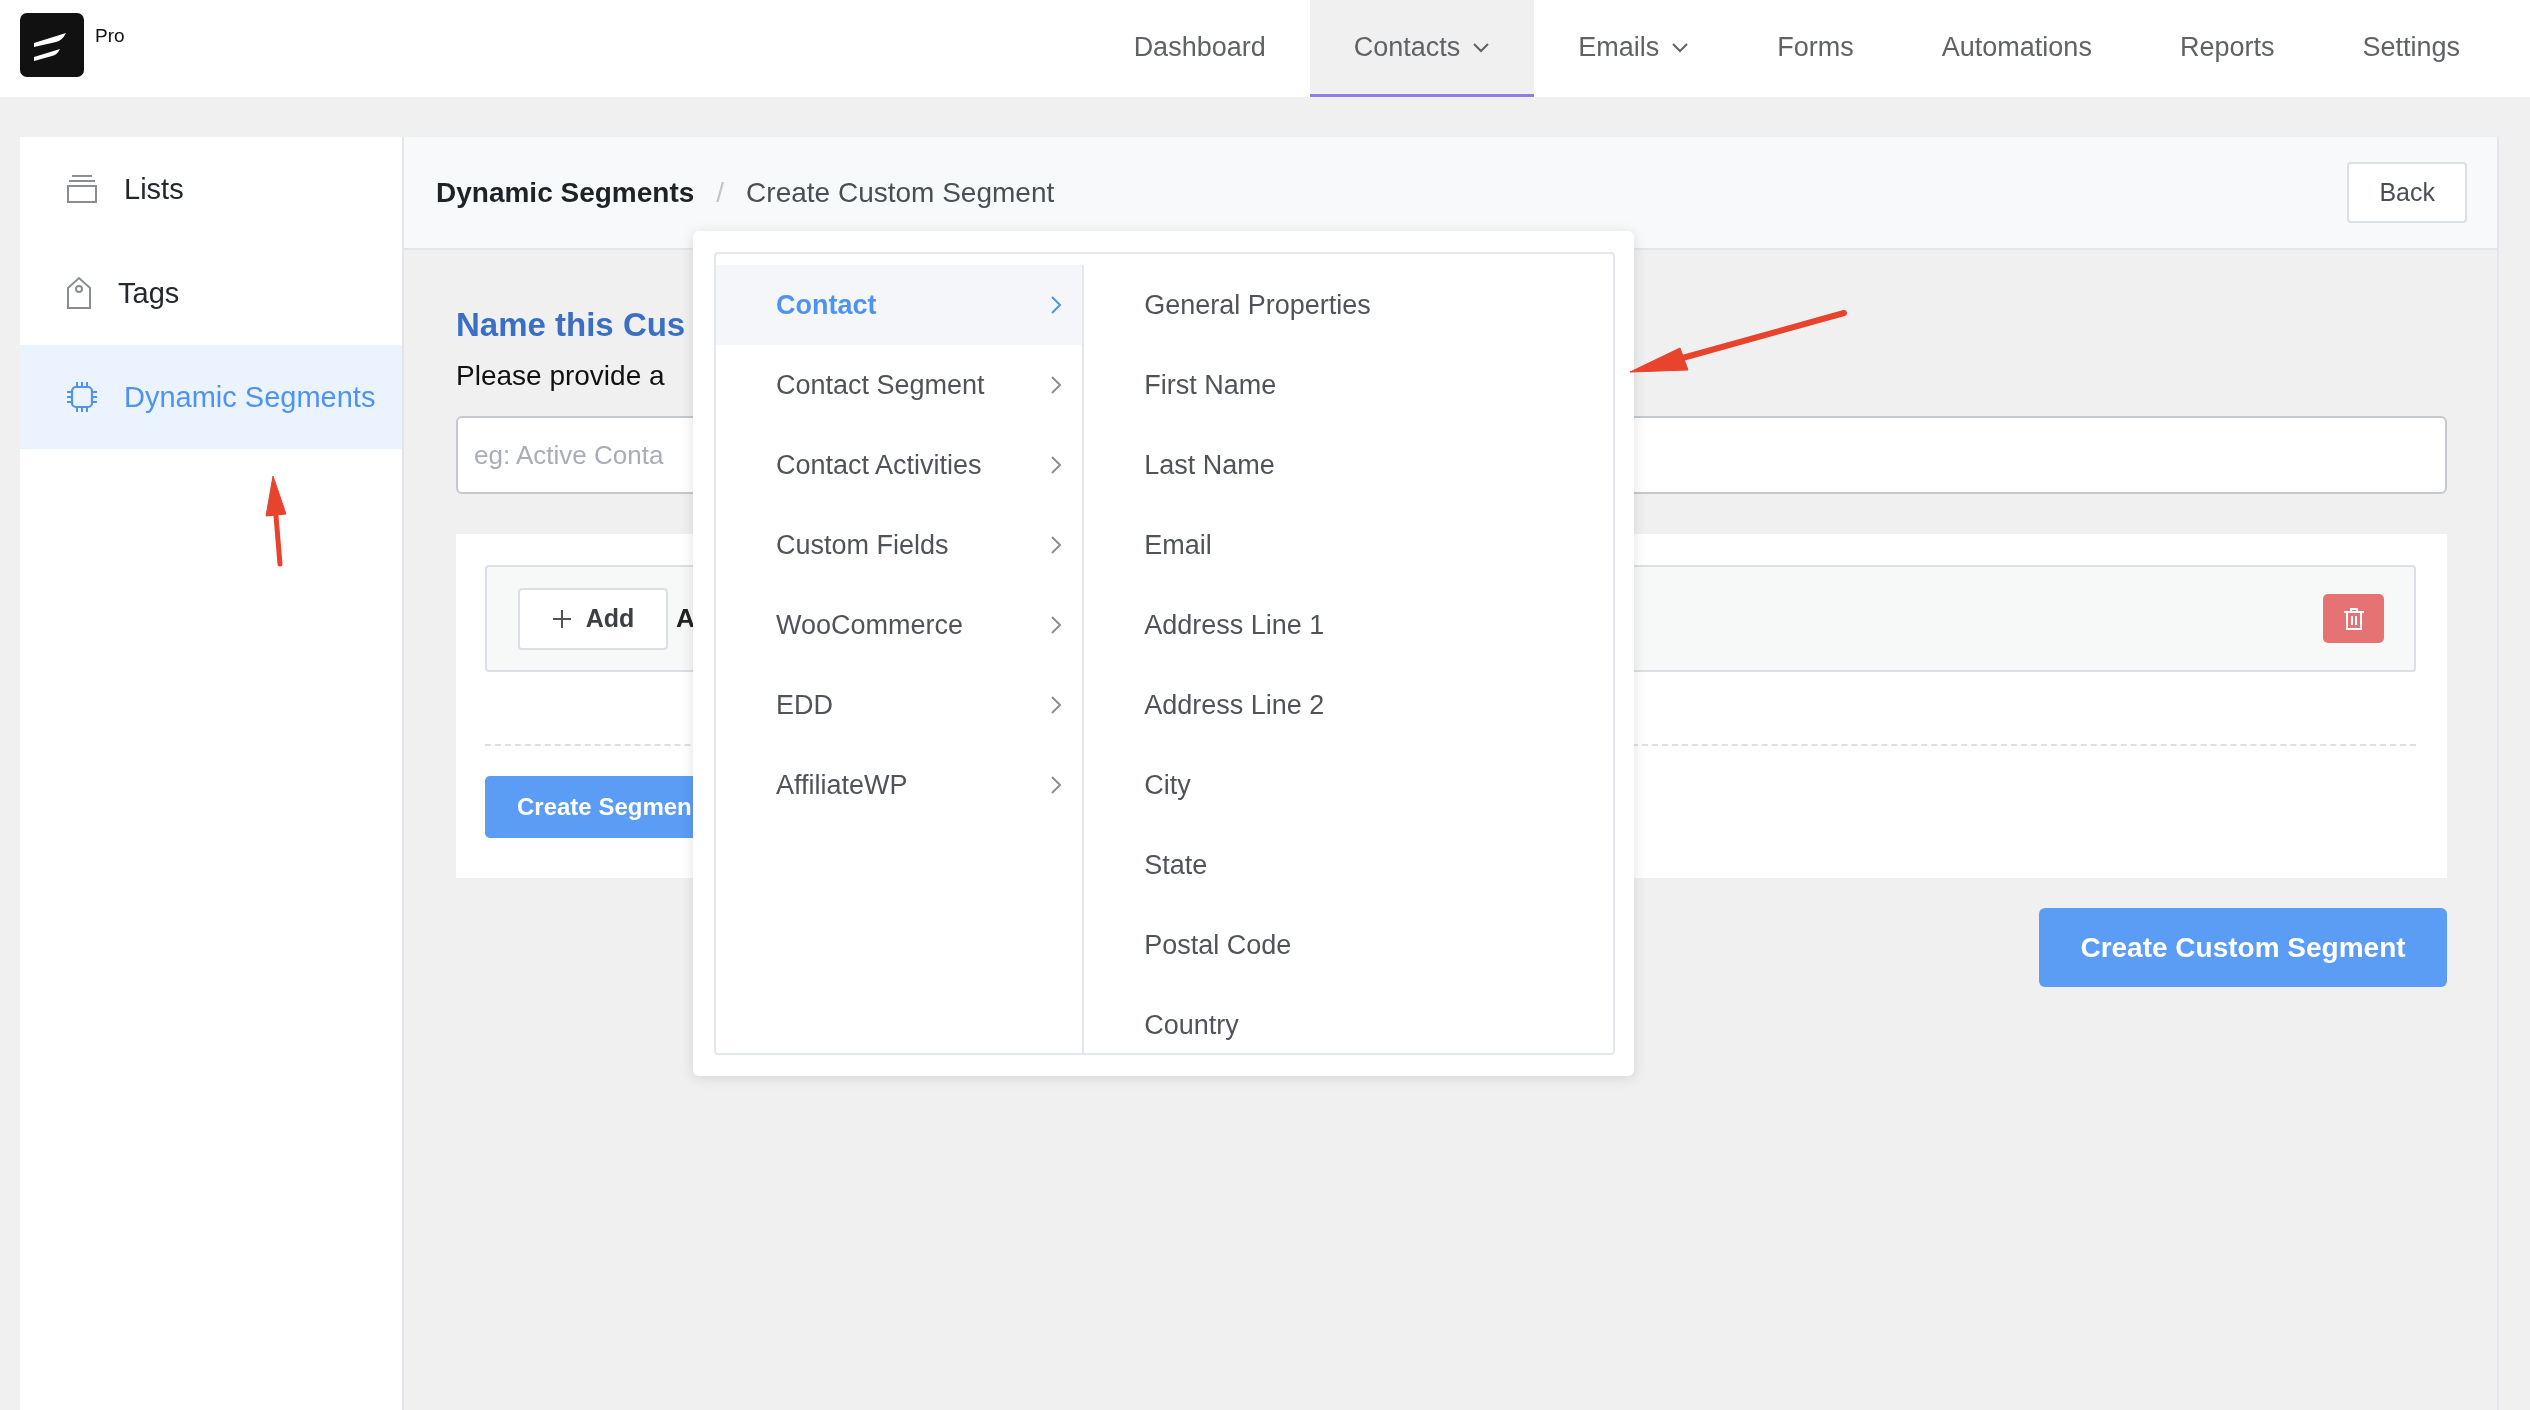 The image size is (2530, 1410). Describe the element at coordinates (900, 192) in the screenshot. I see `breadcrumb-item: Create Custom Segment` at that location.